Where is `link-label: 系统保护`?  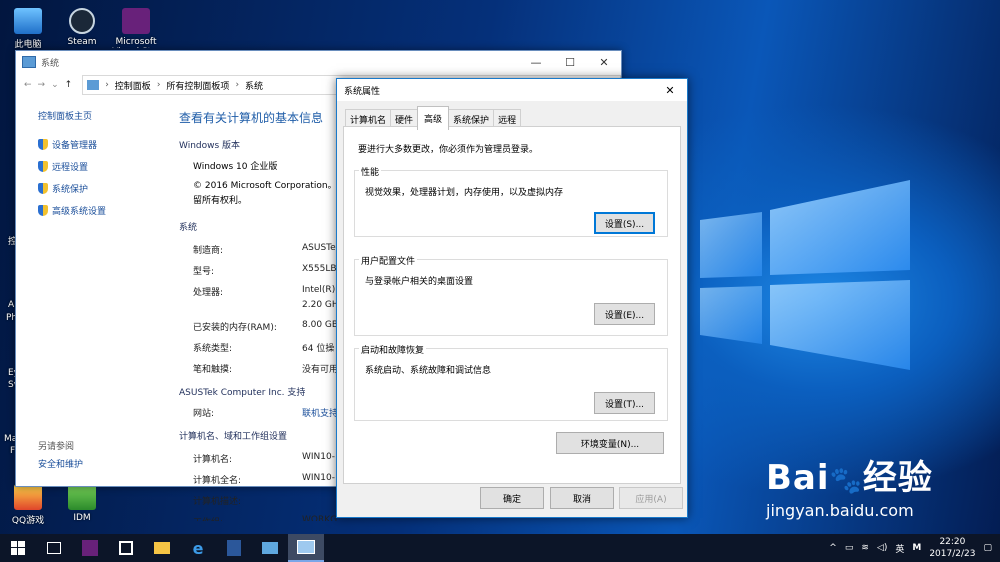
link-label: 系统保护 is located at coordinates (70, 190).